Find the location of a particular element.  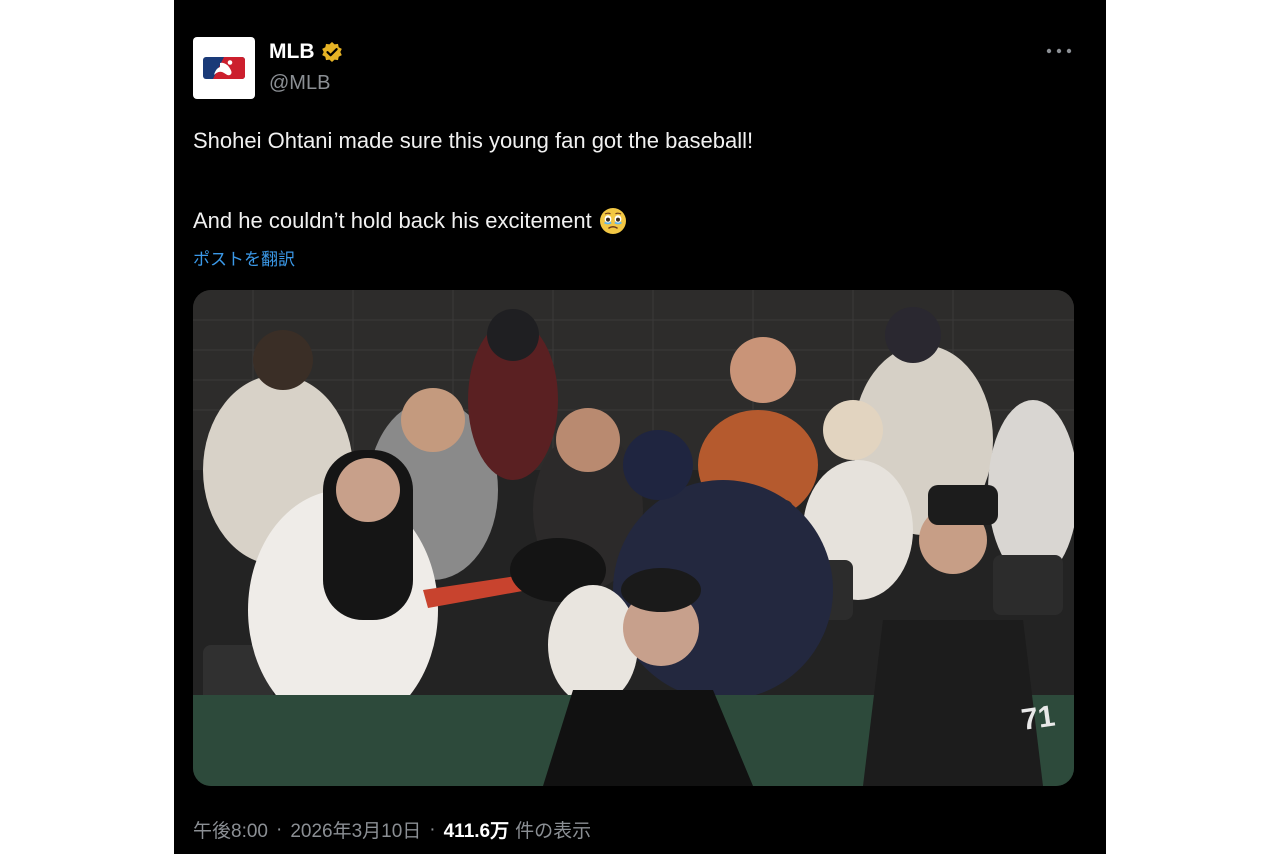

author-handle: @MLB is located at coordinates (299, 83).